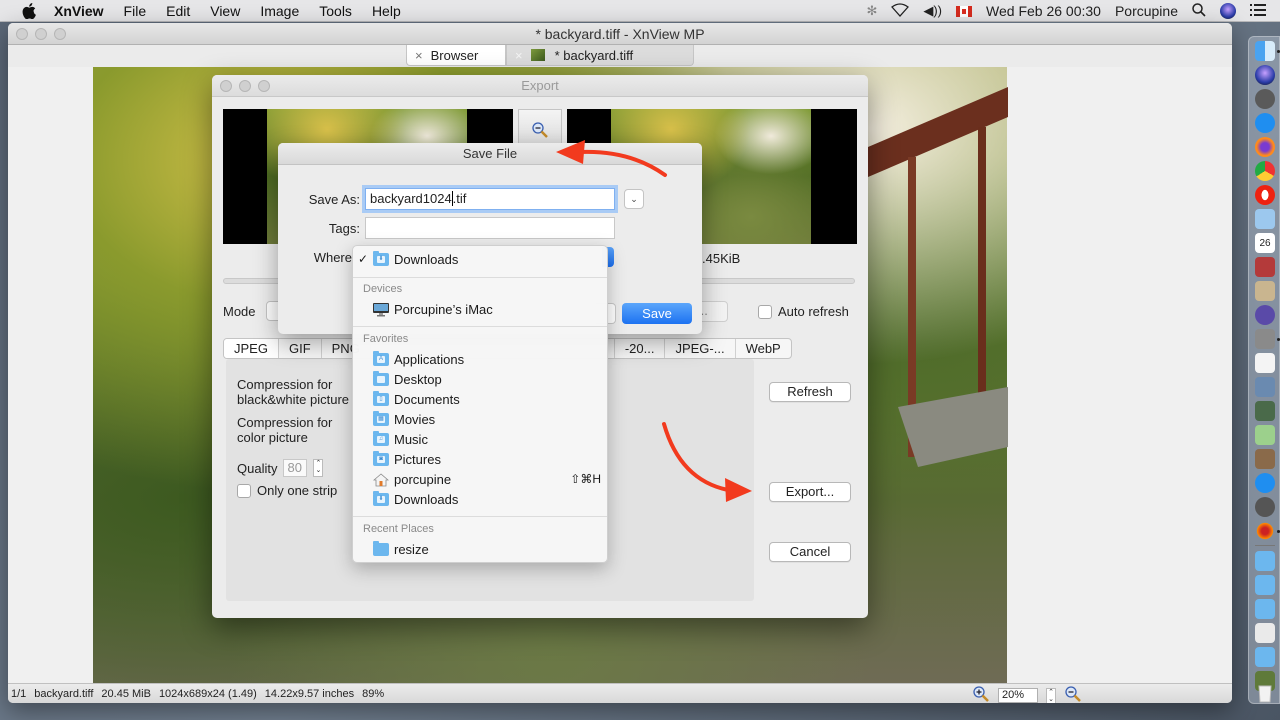 The height and width of the screenshot is (720, 1280). I want to click on dock-screenshot-icon, so click(1265, 339).